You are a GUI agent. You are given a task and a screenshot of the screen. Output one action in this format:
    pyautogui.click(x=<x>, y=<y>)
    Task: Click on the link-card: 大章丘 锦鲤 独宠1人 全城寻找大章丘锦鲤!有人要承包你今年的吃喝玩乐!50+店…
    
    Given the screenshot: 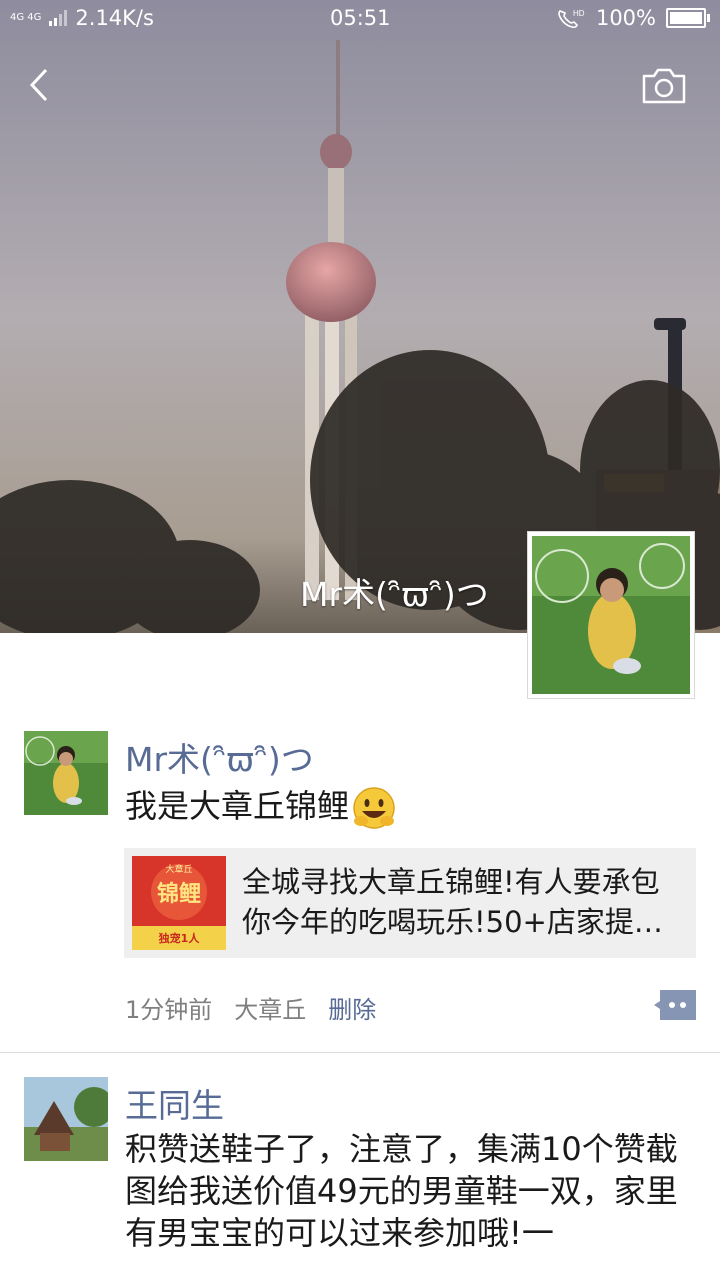 What is the action you would take?
    pyautogui.click(x=410, y=903)
    